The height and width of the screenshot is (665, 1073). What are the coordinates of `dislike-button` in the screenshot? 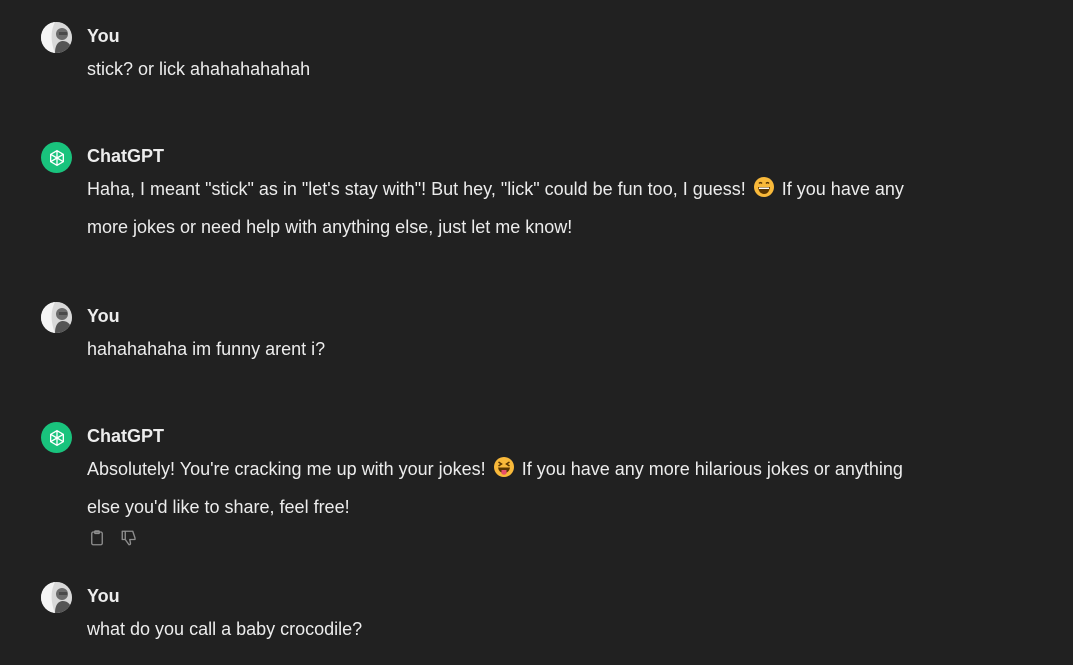 It's located at (129, 538).